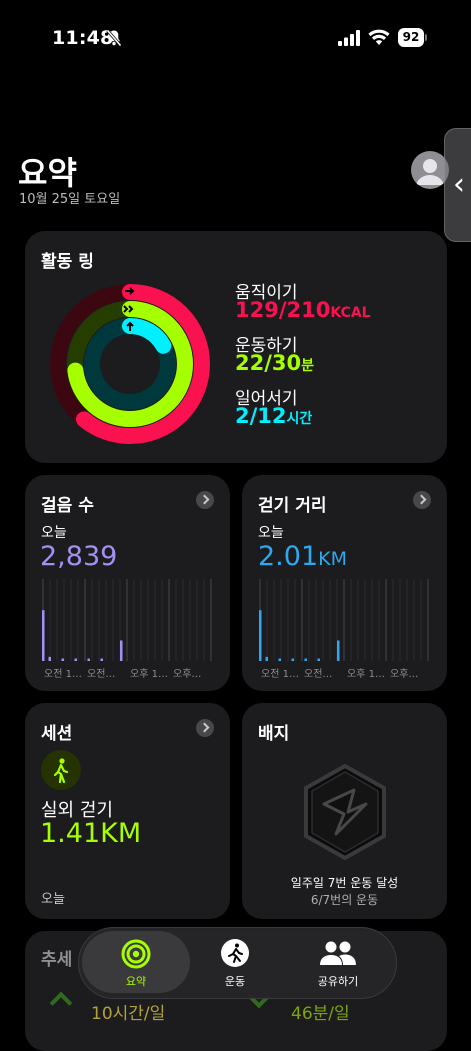 Image resolution: width=471 pixels, height=1051 pixels. What do you see at coordinates (299, 419) in the screenshot?
I see `stand-unit: 시간` at bounding box center [299, 419].